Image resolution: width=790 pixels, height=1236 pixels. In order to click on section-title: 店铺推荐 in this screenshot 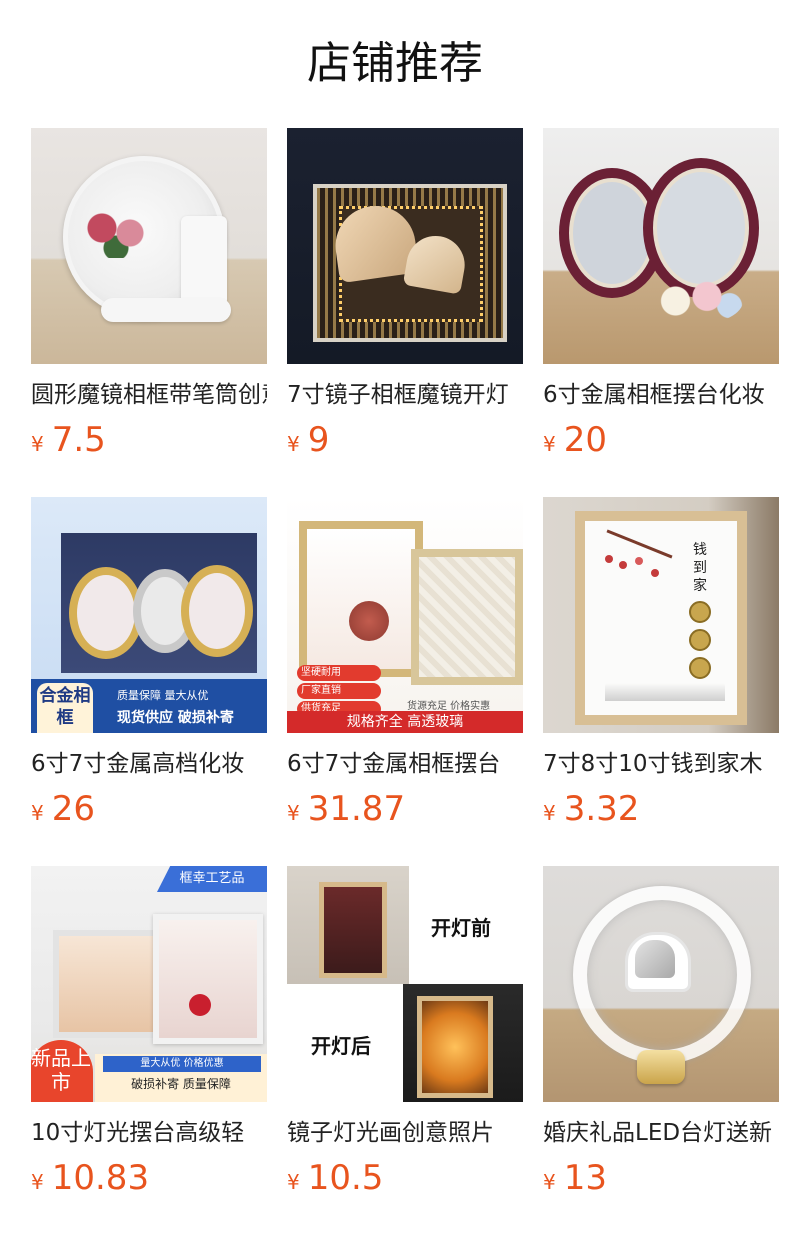, I will do `click(395, 63)`.